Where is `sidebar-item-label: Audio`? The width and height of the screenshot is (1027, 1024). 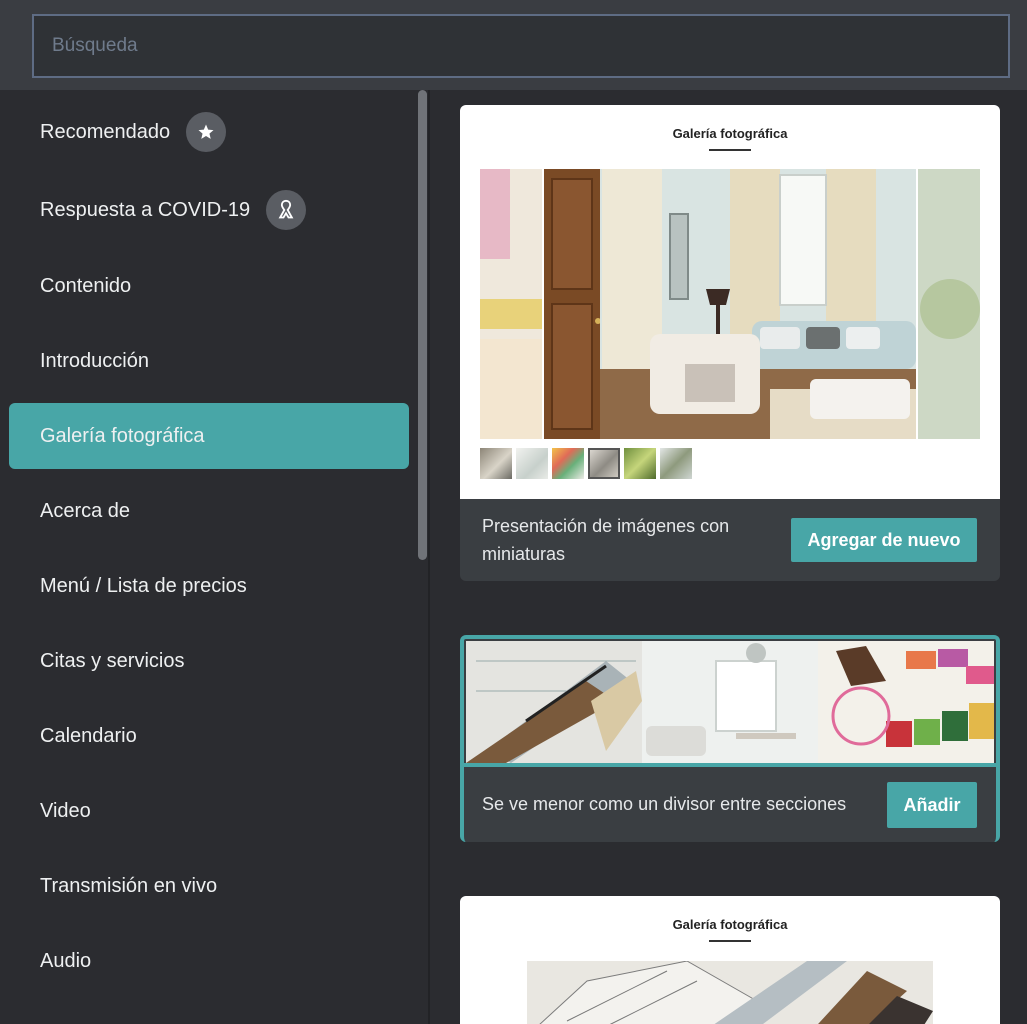 sidebar-item-label: Audio is located at coordinates (66, 960).